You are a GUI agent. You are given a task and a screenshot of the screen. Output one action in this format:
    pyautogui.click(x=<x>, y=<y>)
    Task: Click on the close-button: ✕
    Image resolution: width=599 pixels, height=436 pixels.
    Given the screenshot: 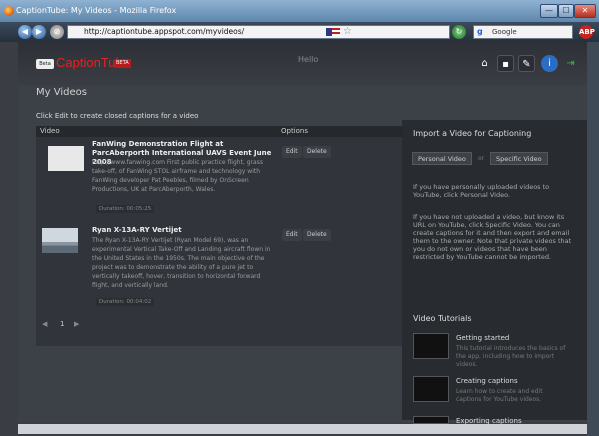 What is the action you would take?
    pyautogui.click(x=585, y=11)
    